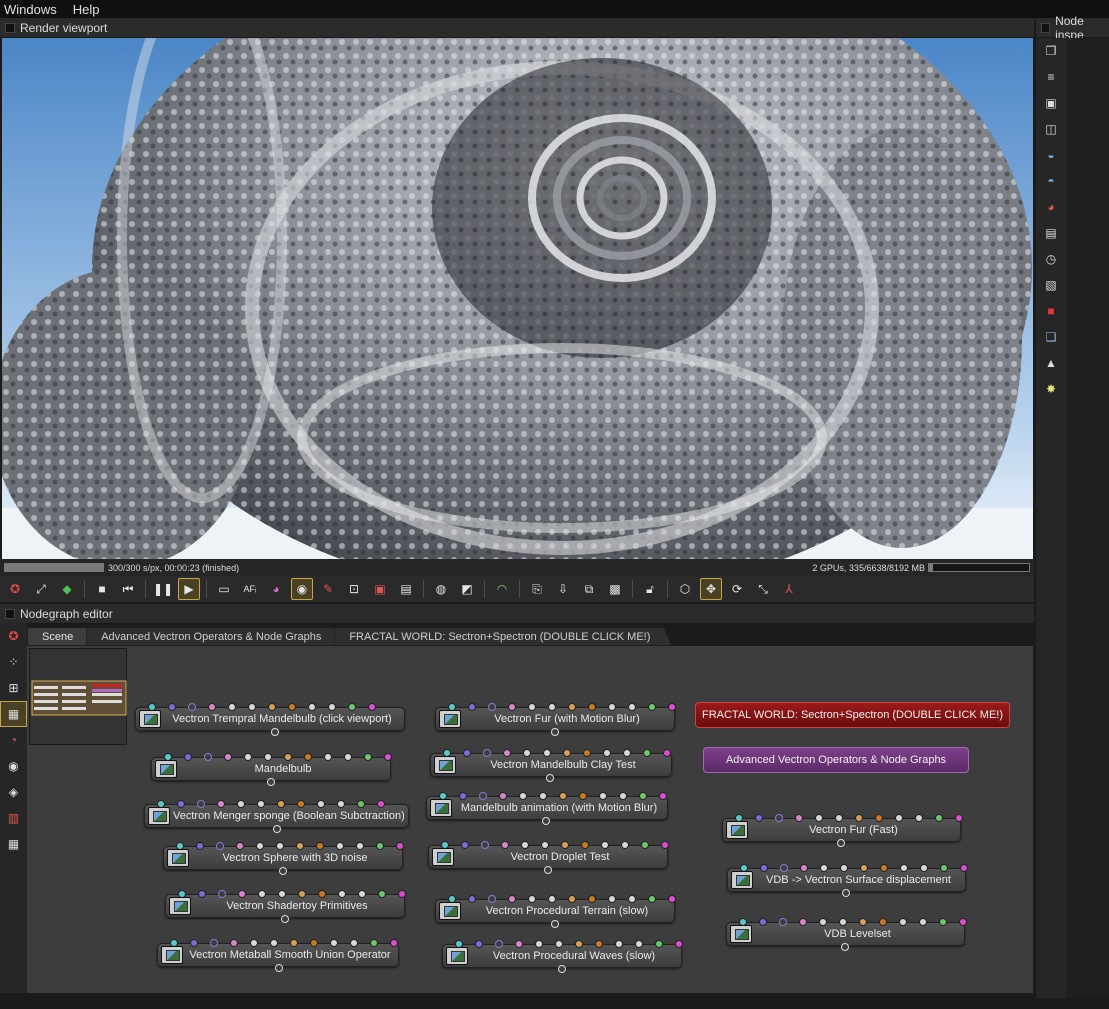 The width and height of the screenshot is (1109, 1009). I want to click on graph-node: Vectron Metaball Smooth Union Operator, so click(278, 955).